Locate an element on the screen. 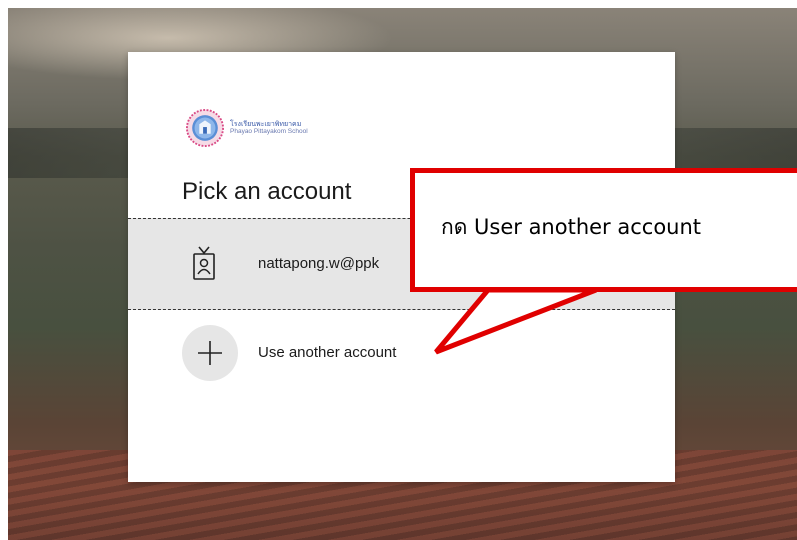  school-seal-icon is located at coordinates (205, 128).